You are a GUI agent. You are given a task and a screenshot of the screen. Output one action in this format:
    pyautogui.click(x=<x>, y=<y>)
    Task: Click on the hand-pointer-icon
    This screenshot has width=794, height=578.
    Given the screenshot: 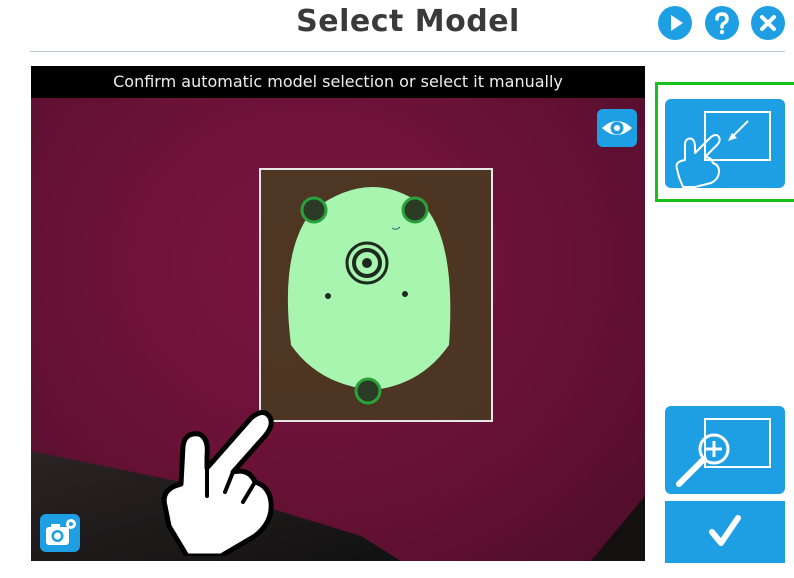 What is the action you would take?
    pyautogui.click(x=217, y=483)
    